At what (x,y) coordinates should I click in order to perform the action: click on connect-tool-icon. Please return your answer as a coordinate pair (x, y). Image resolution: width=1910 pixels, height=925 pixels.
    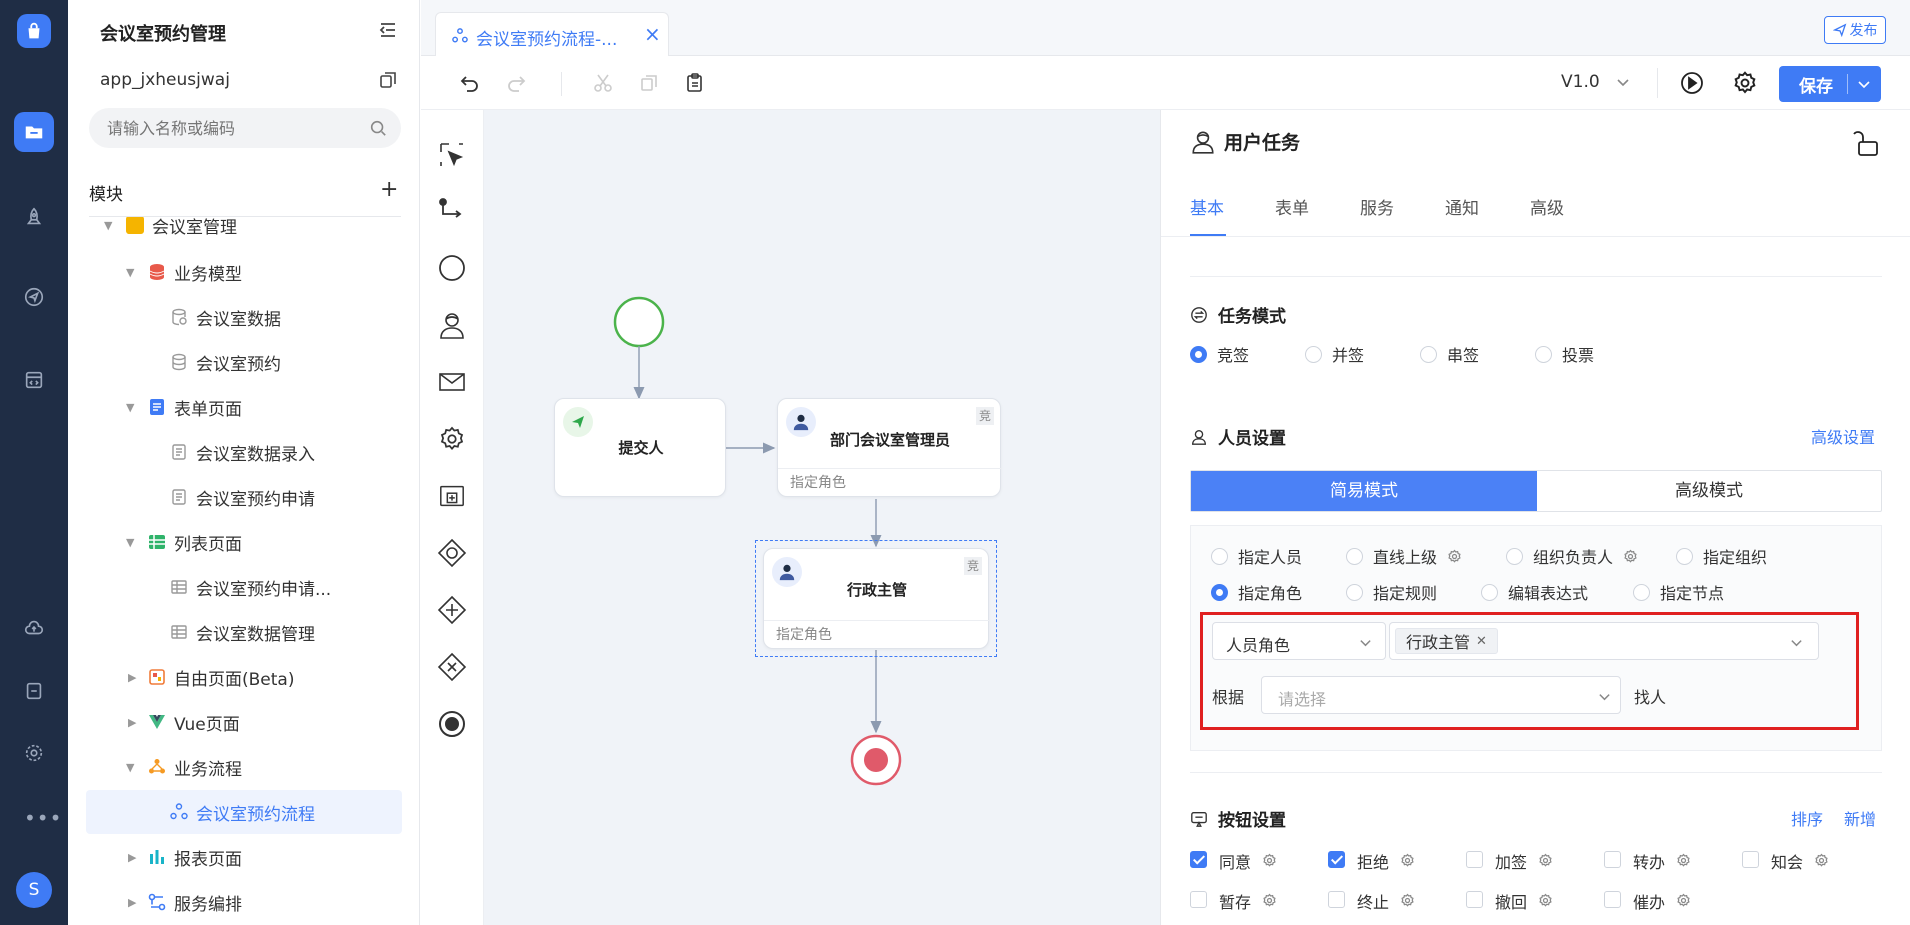
    Looking at the image, I should click on (452, 211).